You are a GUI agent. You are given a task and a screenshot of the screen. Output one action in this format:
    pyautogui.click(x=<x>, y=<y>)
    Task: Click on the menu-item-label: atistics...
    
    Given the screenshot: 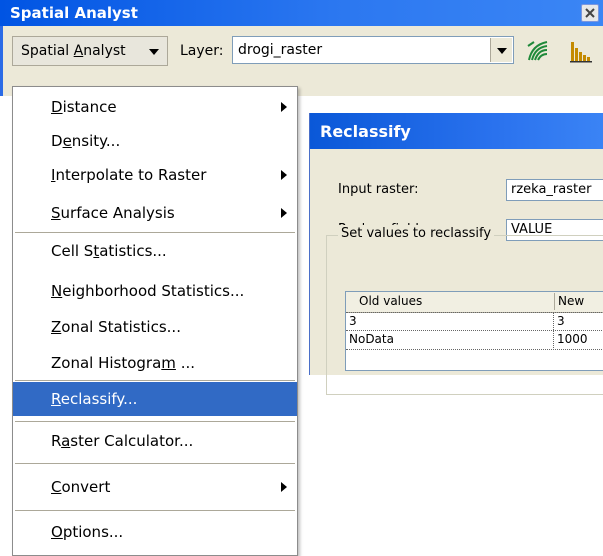 What is the action you would take?
    pyautogui.click(x=133, y=251)
    